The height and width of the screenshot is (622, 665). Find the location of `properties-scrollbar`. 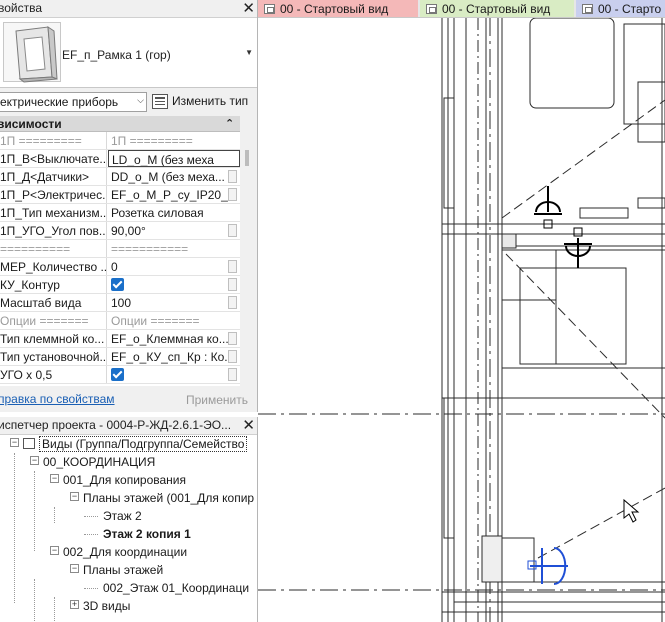

properties-scrollbar is located at coordinates (247, 259).